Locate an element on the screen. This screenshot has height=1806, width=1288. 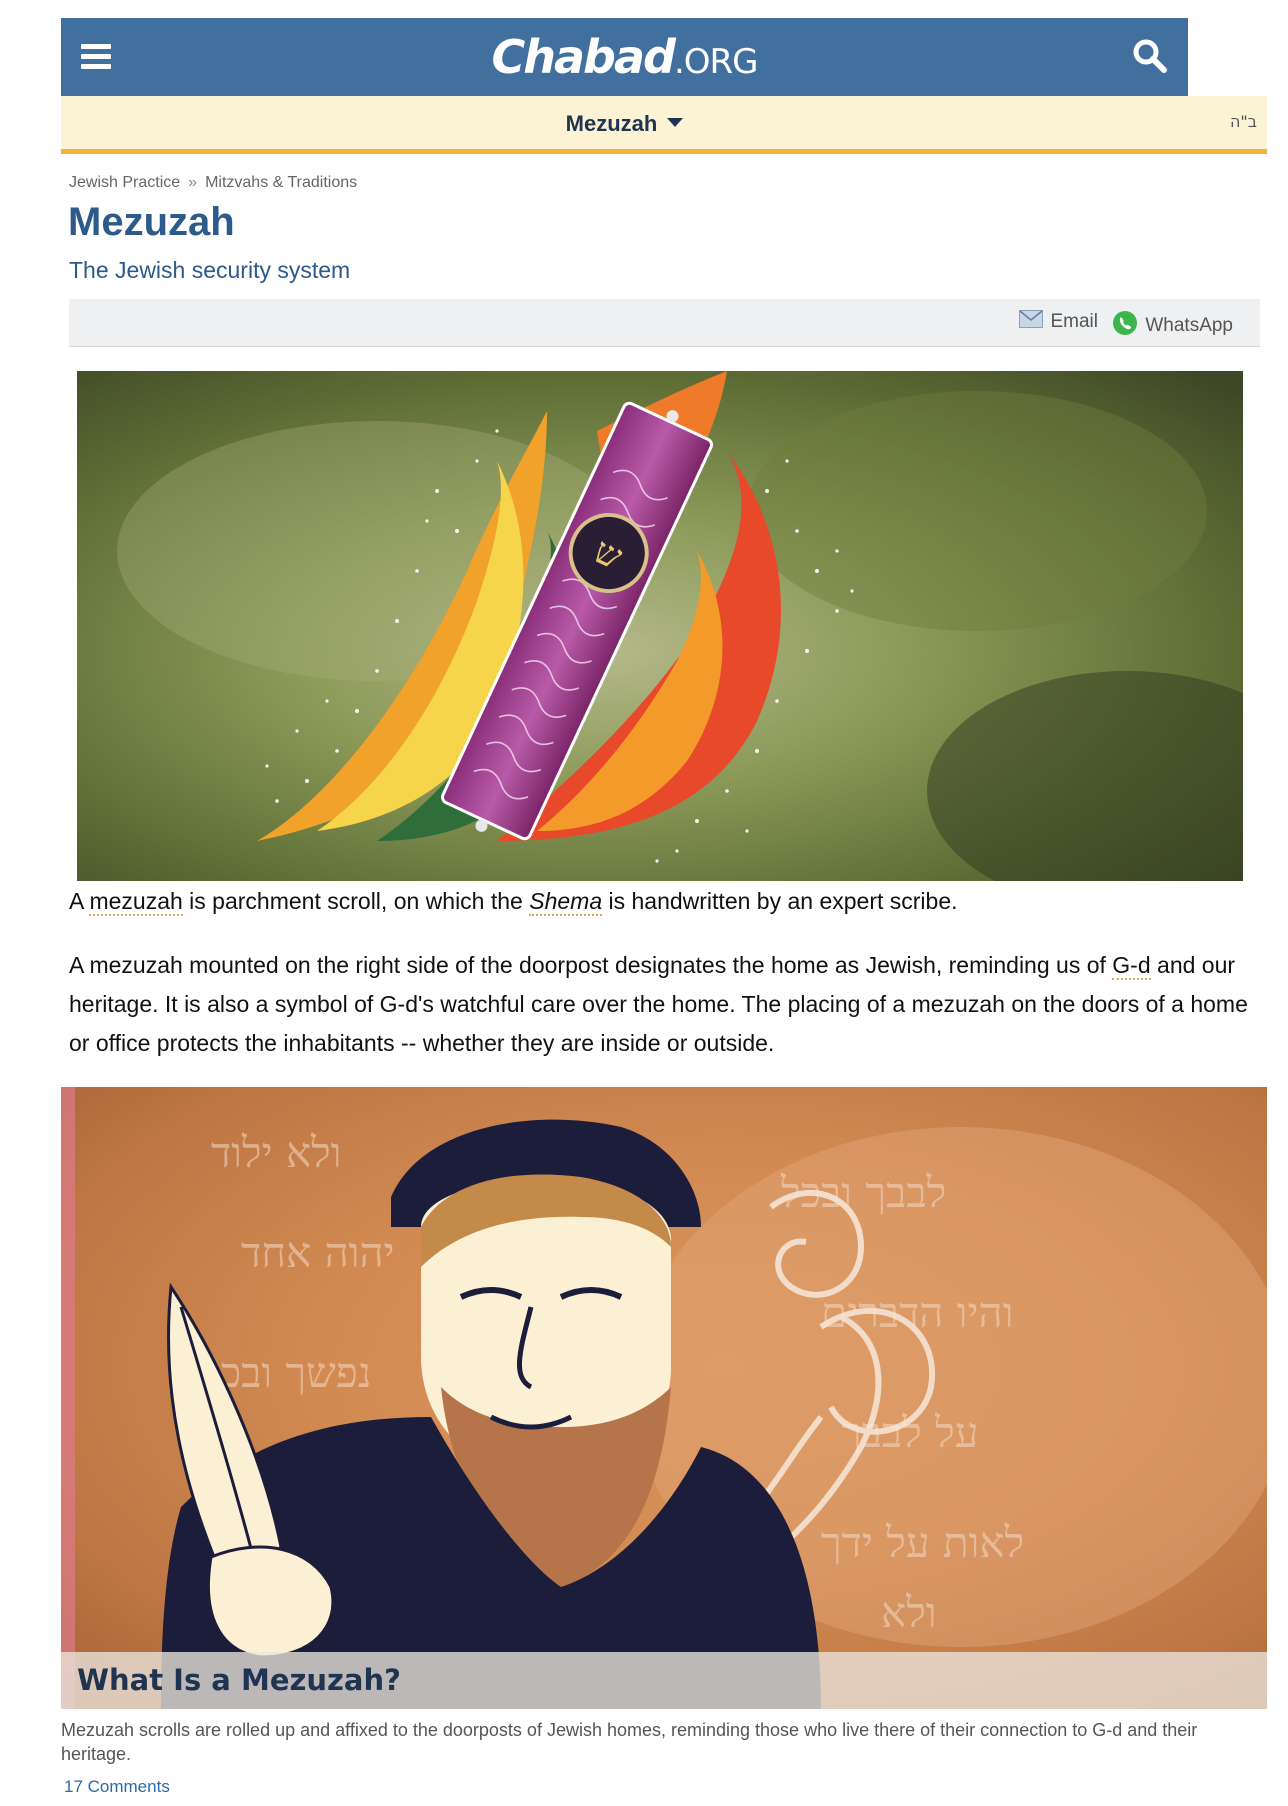
gd-glossary-link: G-d is located at coordinates (1131, 966).